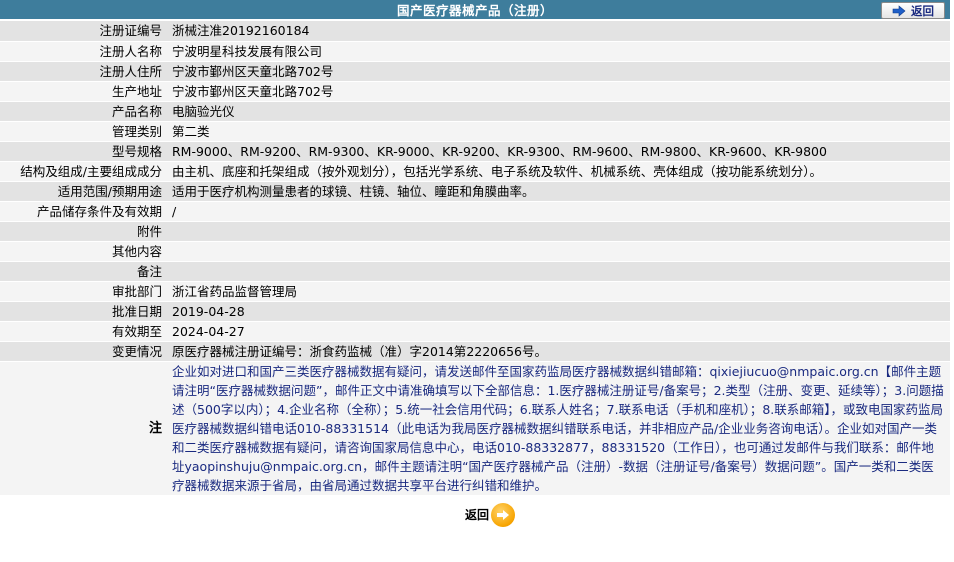 The height and width of the screenshot is (562, 954). What do you see at coordinates (559, 31) in the screenshot?
I see `row-value: 浙械注准20192160184` at bounding box center [559, 31].